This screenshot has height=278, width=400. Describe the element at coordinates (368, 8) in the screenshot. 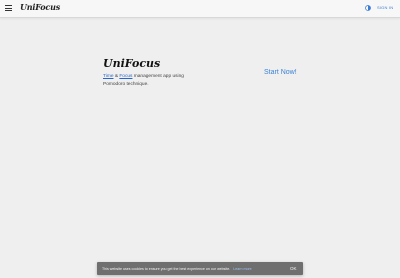

I see `theme-toggle-icon` at that location.